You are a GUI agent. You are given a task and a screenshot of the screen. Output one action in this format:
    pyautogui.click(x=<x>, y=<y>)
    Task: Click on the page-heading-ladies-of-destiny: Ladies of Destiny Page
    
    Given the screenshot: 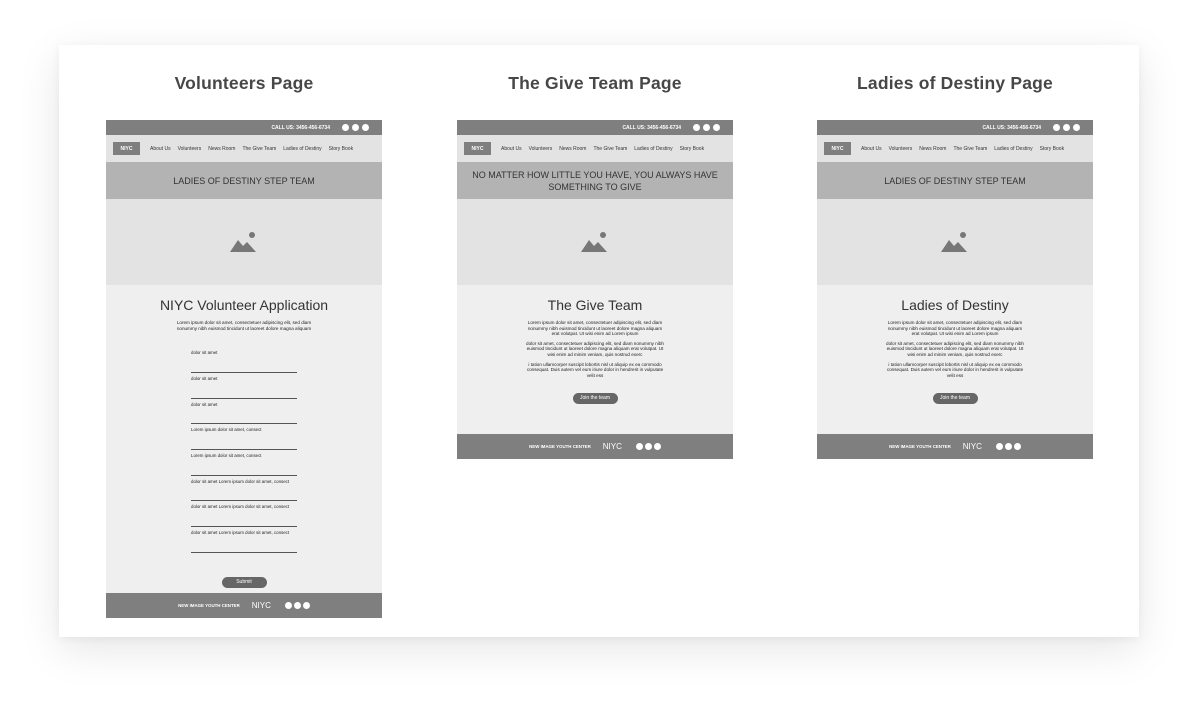 What is the action you would take?
    pyautogui.click(x=955, y=83)
    